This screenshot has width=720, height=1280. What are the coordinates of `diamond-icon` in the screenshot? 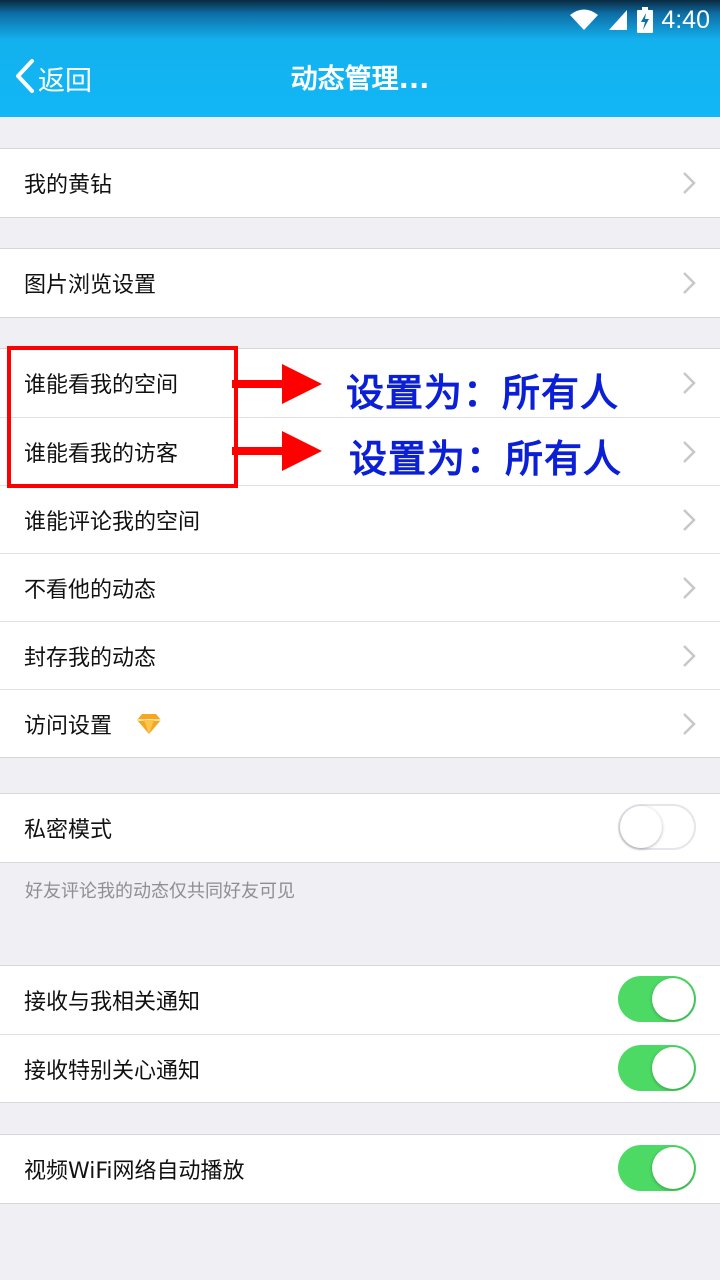 It's located at (149, 724).